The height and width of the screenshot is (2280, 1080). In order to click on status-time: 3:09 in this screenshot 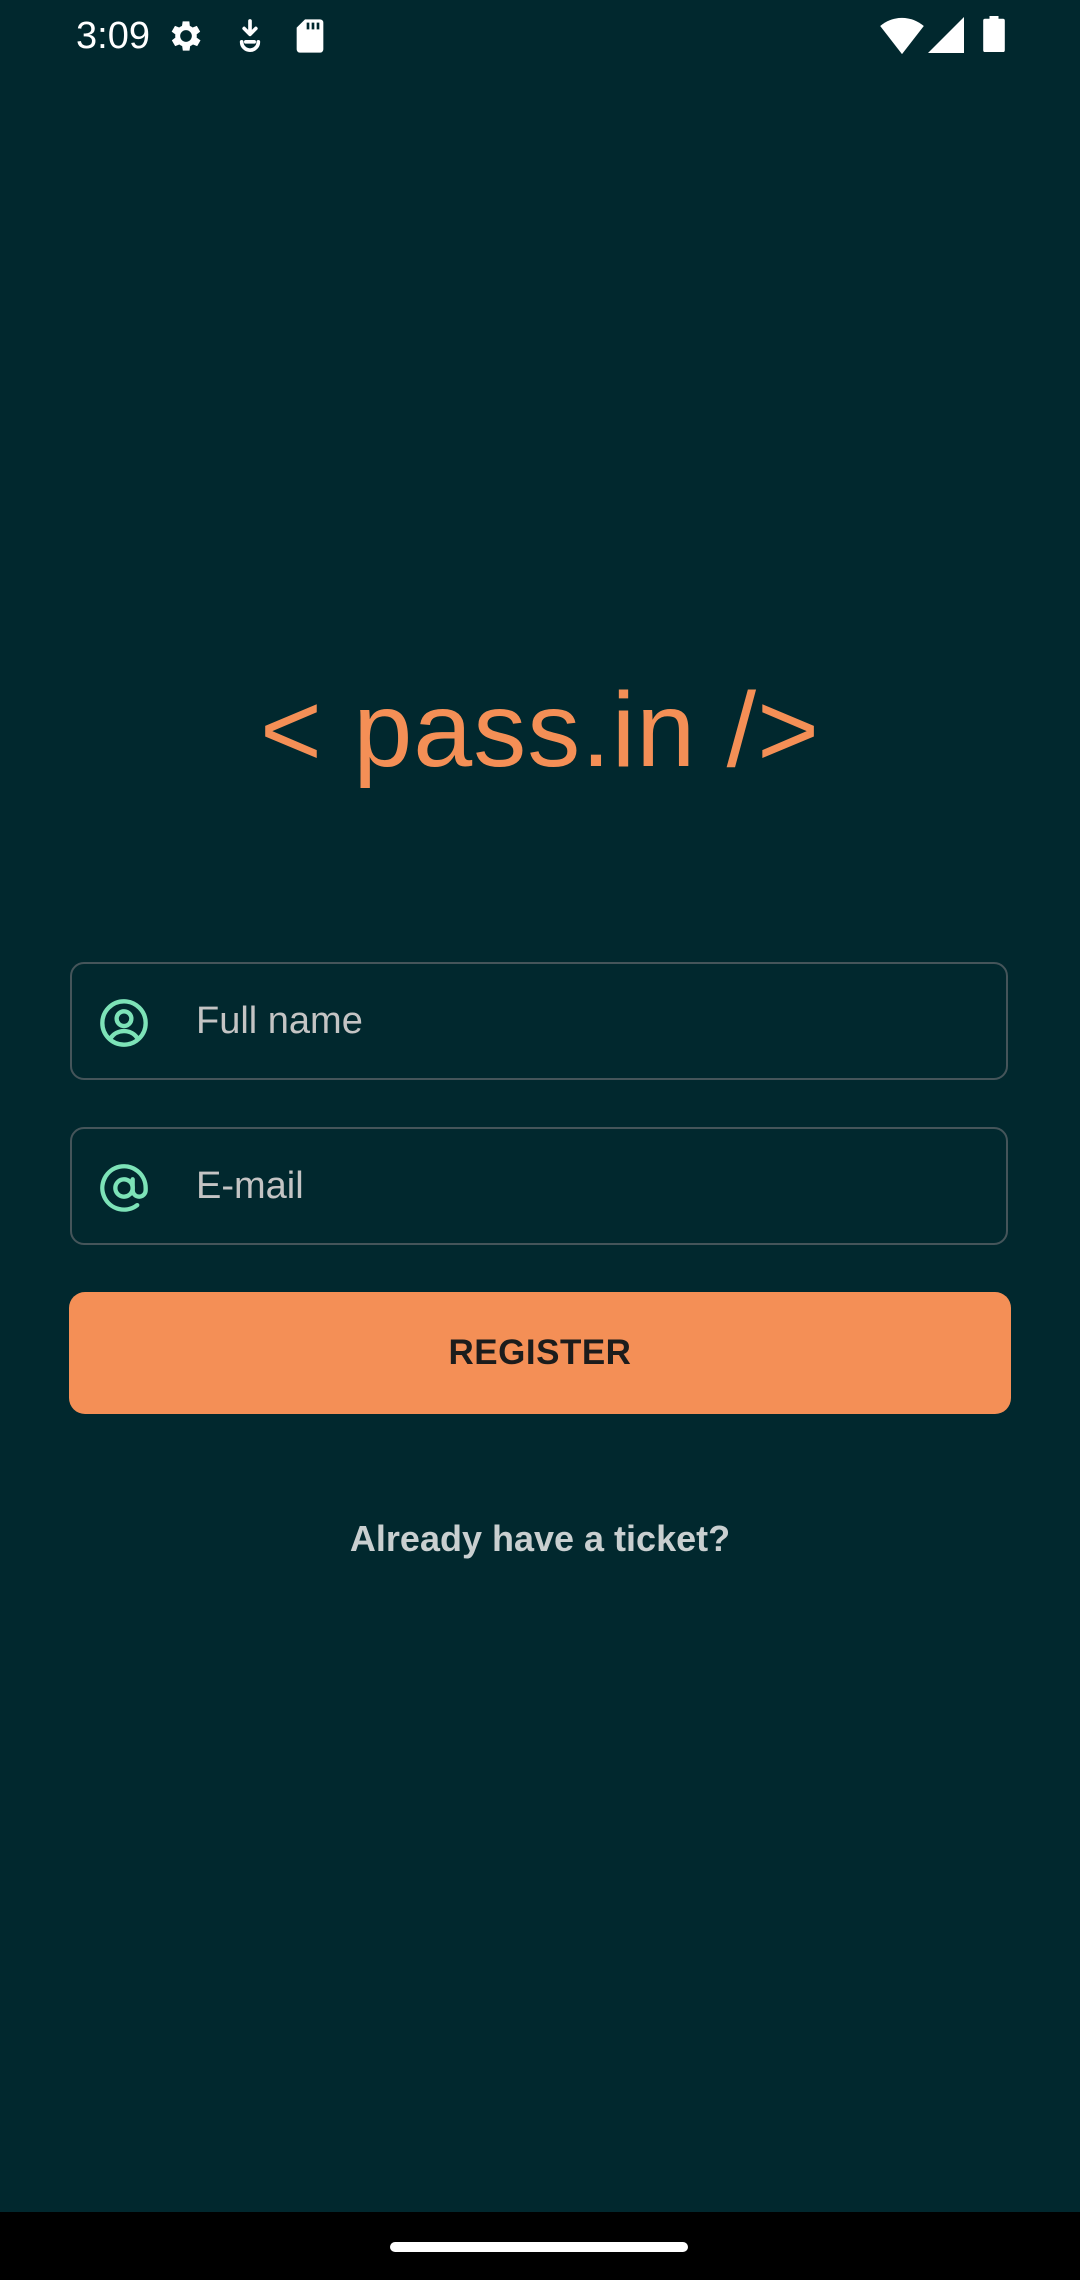, I will do `click(113, 36)`.